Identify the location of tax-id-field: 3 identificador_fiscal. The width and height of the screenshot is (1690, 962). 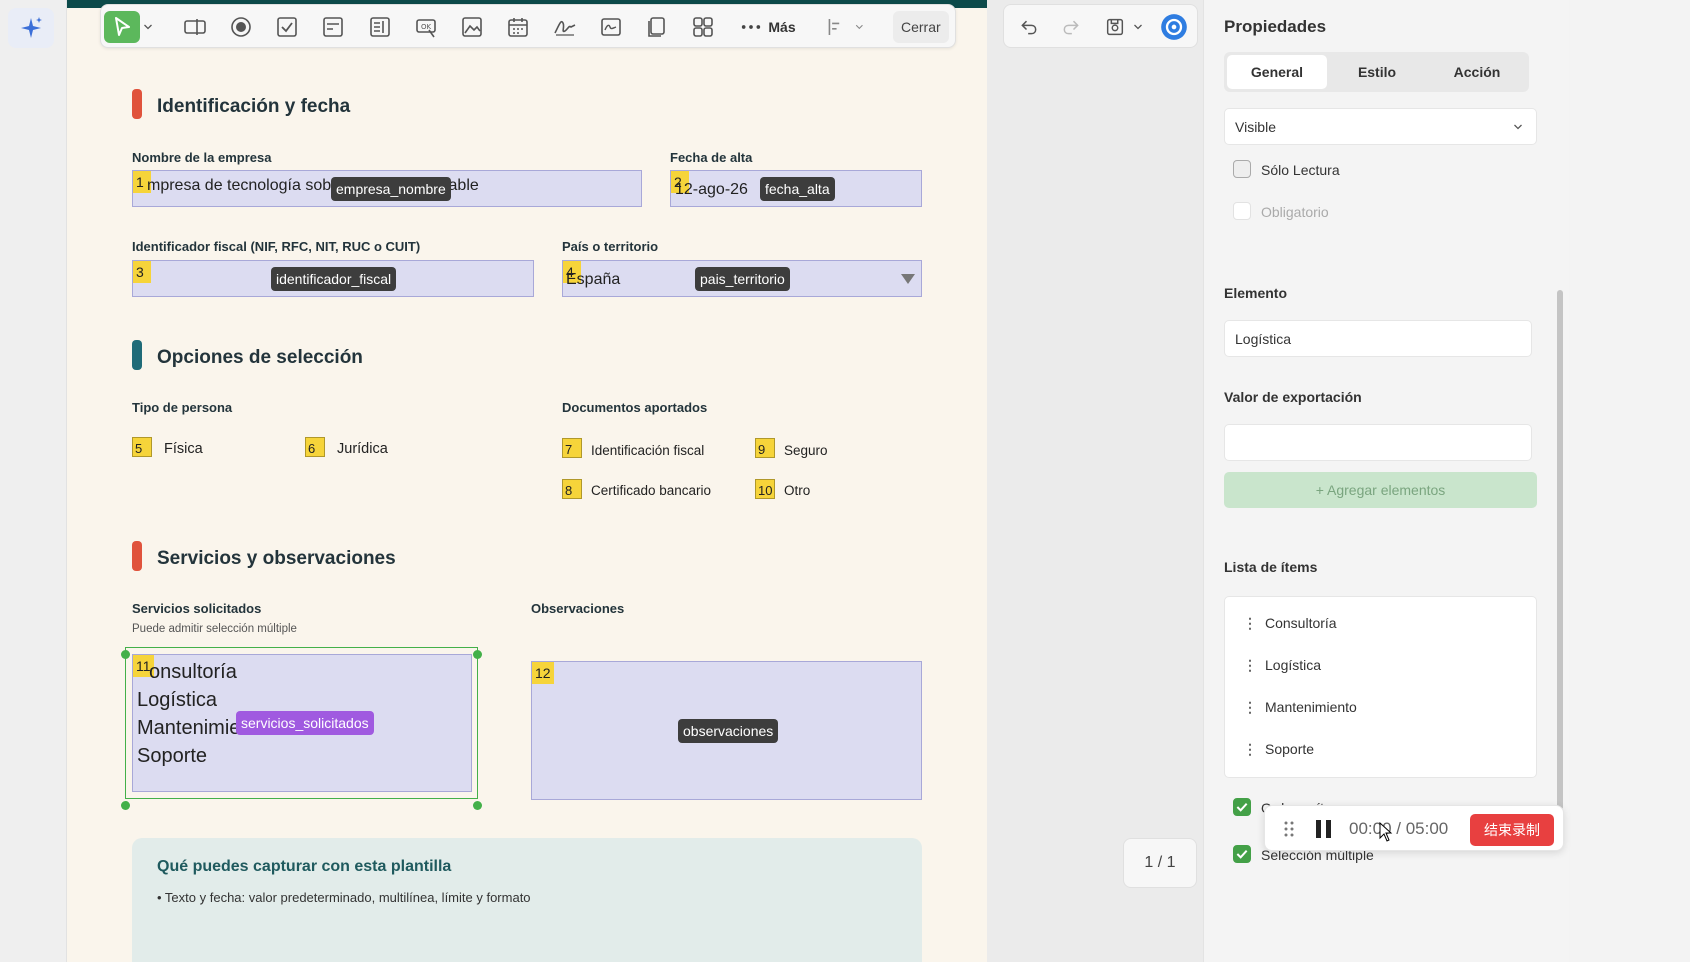
(333, 278).